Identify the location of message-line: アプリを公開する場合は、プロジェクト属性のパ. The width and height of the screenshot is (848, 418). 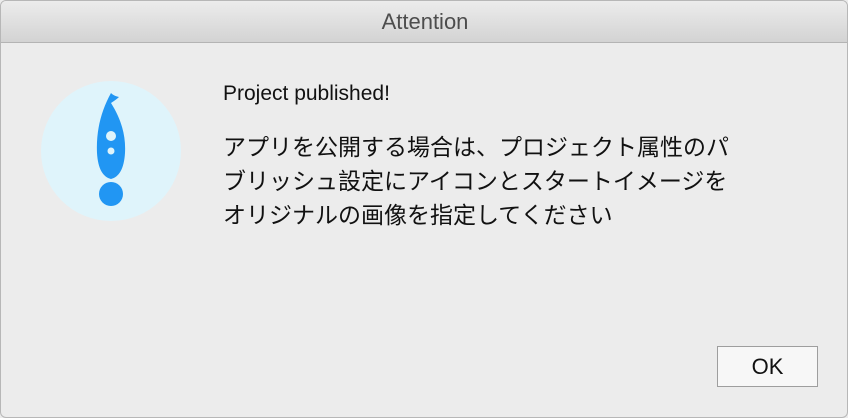
(476, 148).